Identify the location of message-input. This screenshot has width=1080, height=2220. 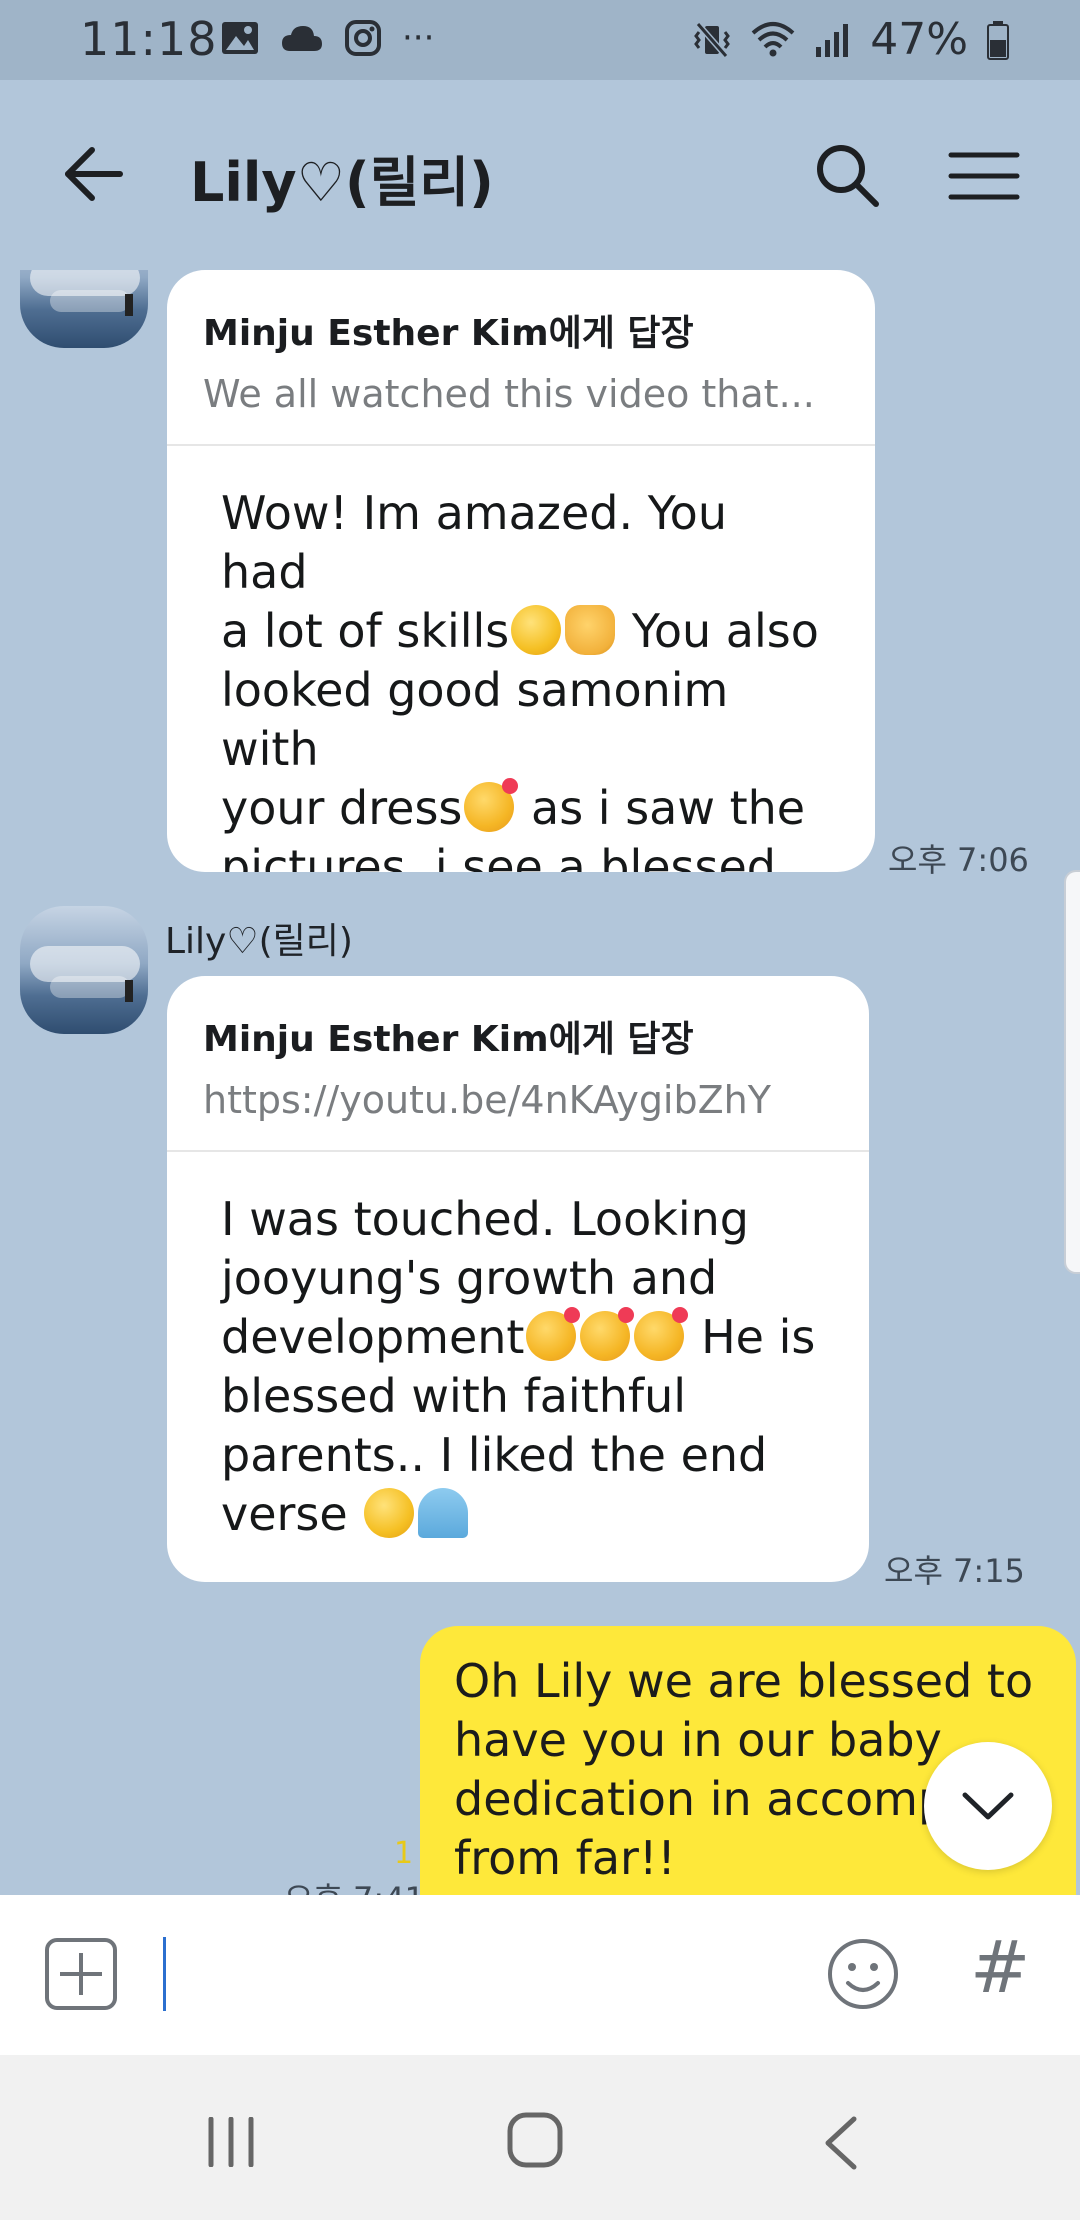
(164, 1974).